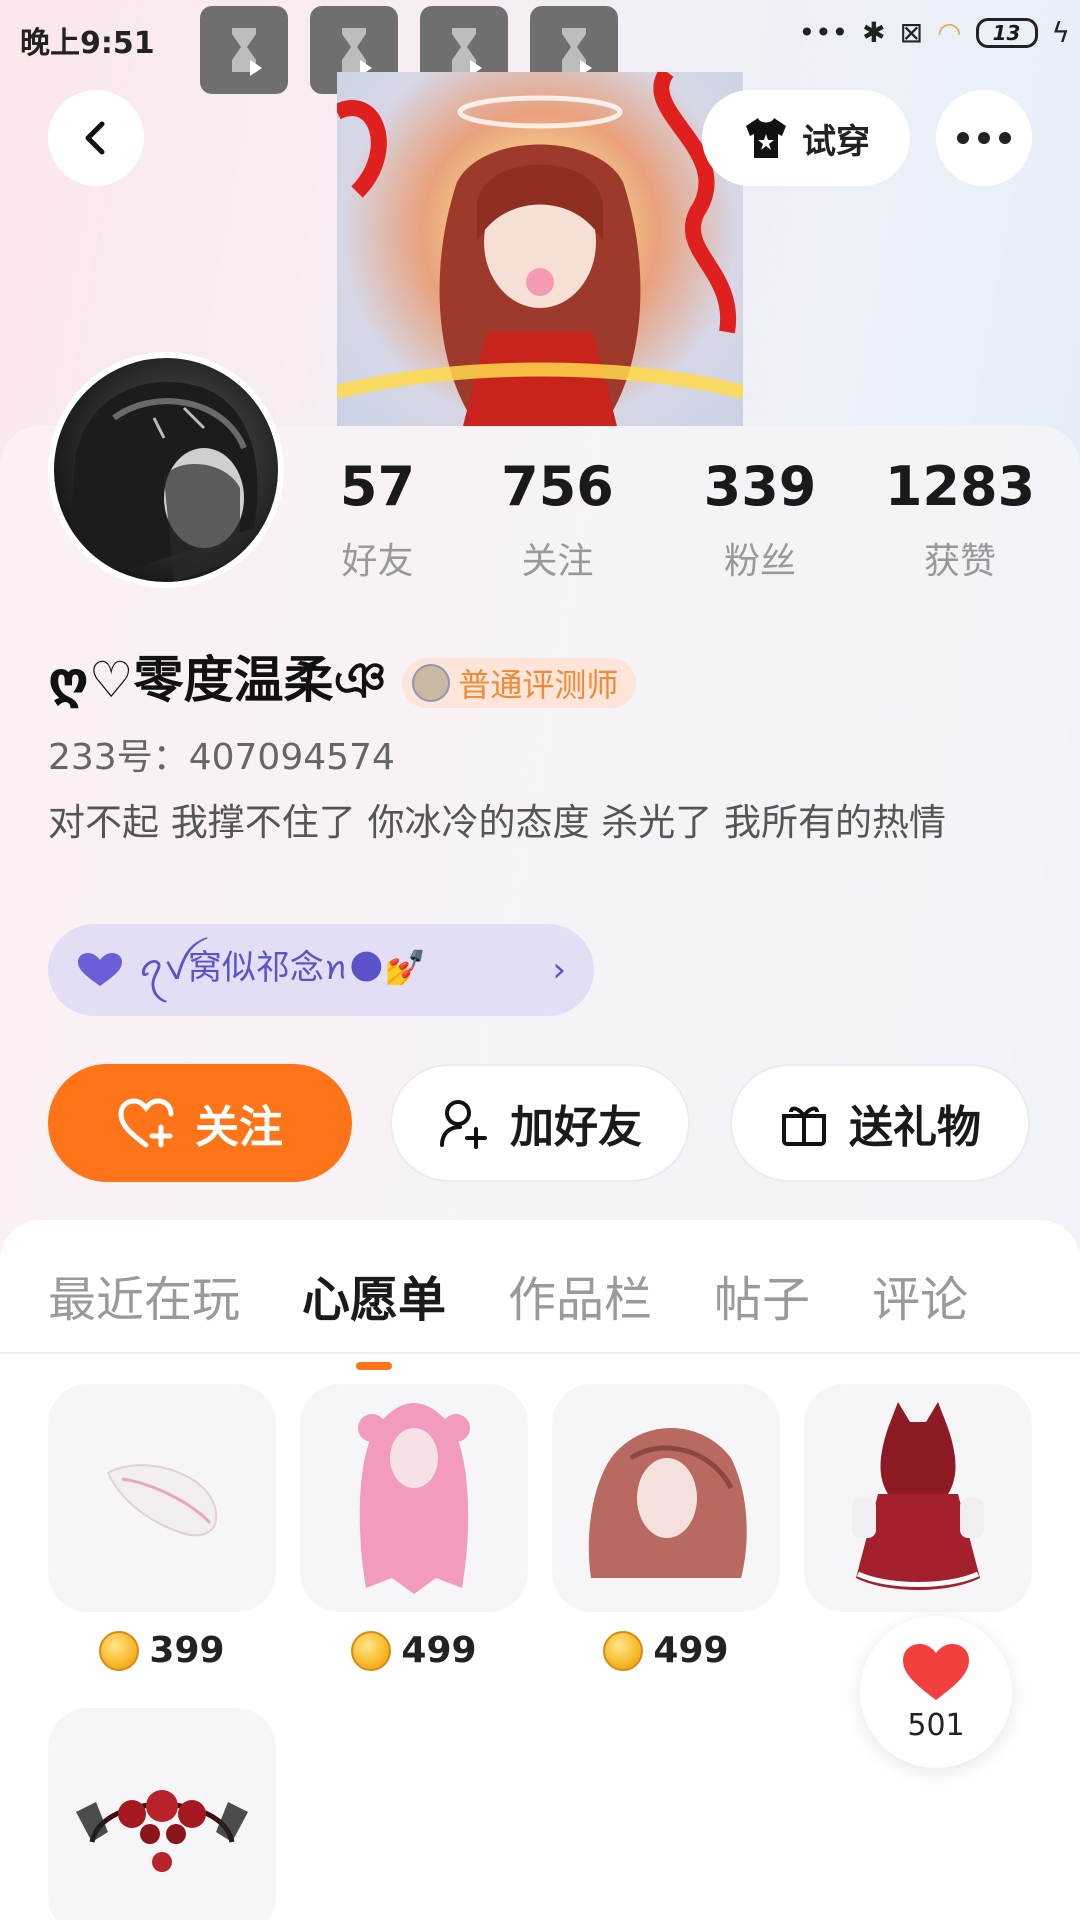  I want to click on tab-works: 作品栏, so click(580, 1295).